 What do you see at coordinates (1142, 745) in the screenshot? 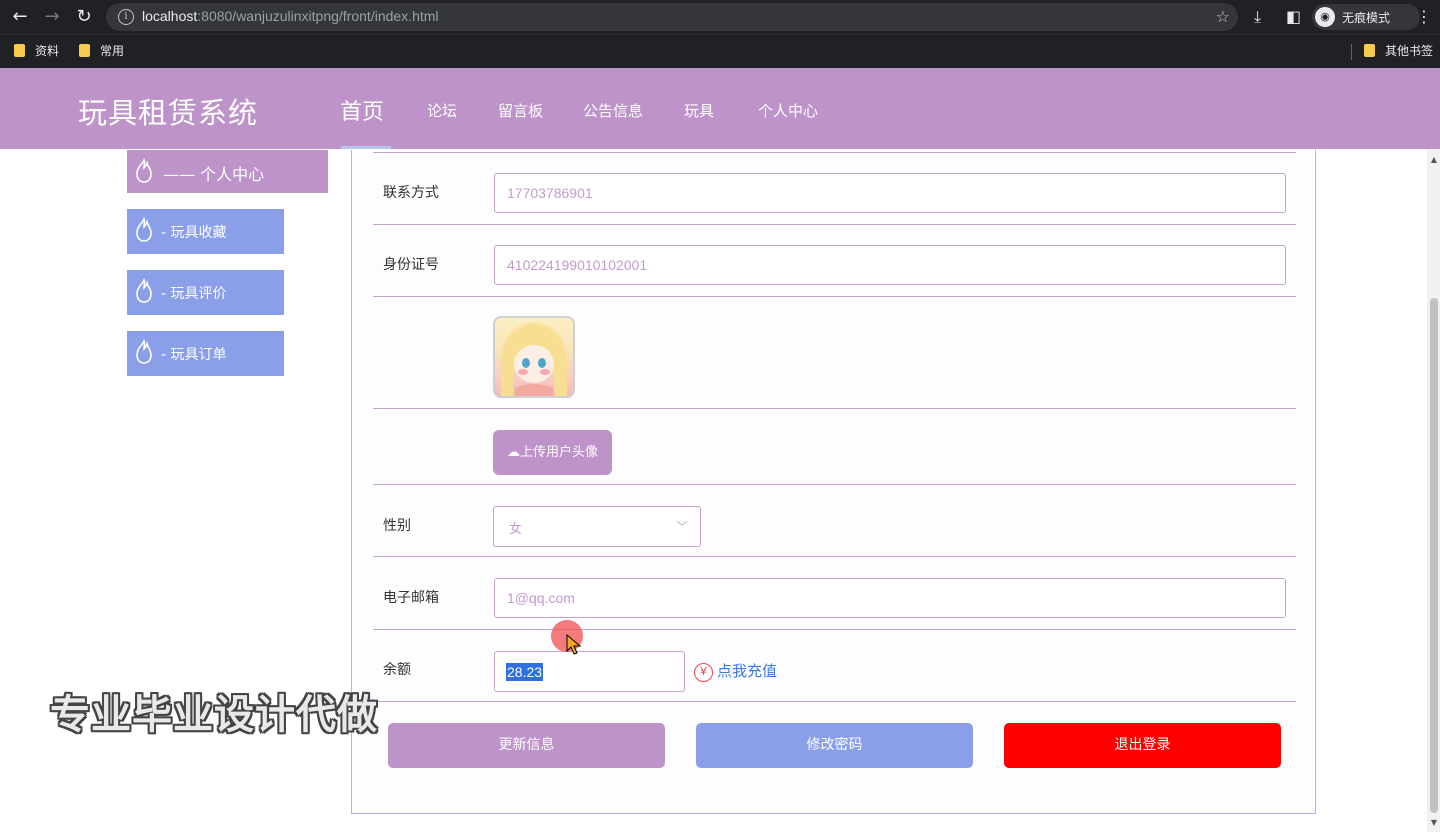
I see `logout-button: 退出登录` at bounding box center [1142, 745].